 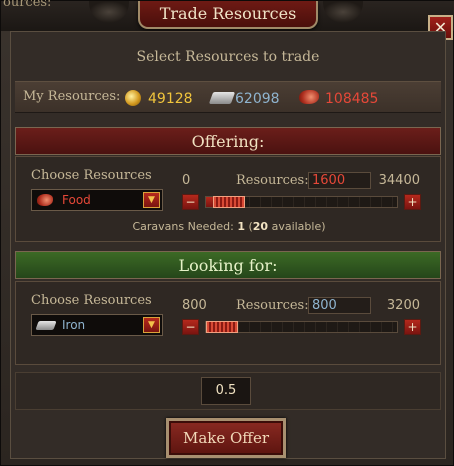 I want to click on iron-amount: 62098, so click(x=257, y=99).